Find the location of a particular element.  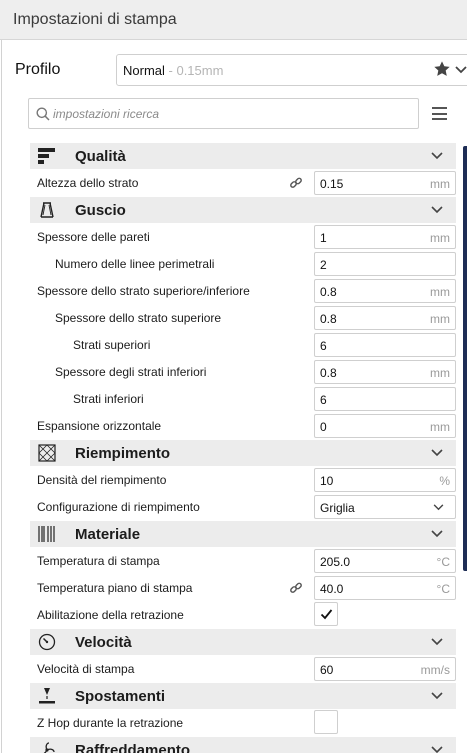

setting-top-thickness: Spessore dello strato superiore 0.8 mm is located at coordinates (243, 318).